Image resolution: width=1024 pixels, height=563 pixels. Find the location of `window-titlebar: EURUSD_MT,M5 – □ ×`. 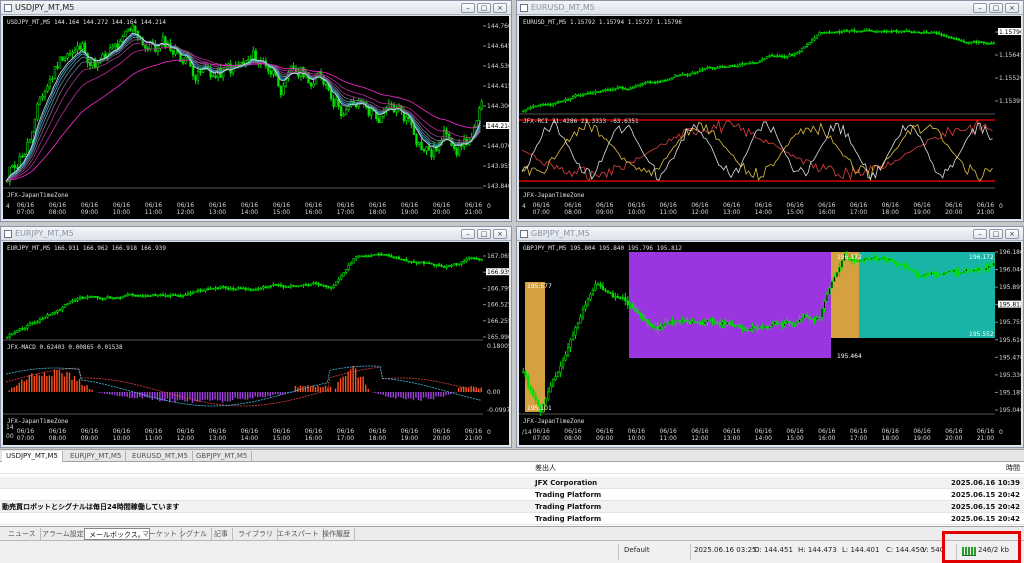

window-titlebar: EURUSD_MT,M5 – □ × is located at coordinates (770, 8).